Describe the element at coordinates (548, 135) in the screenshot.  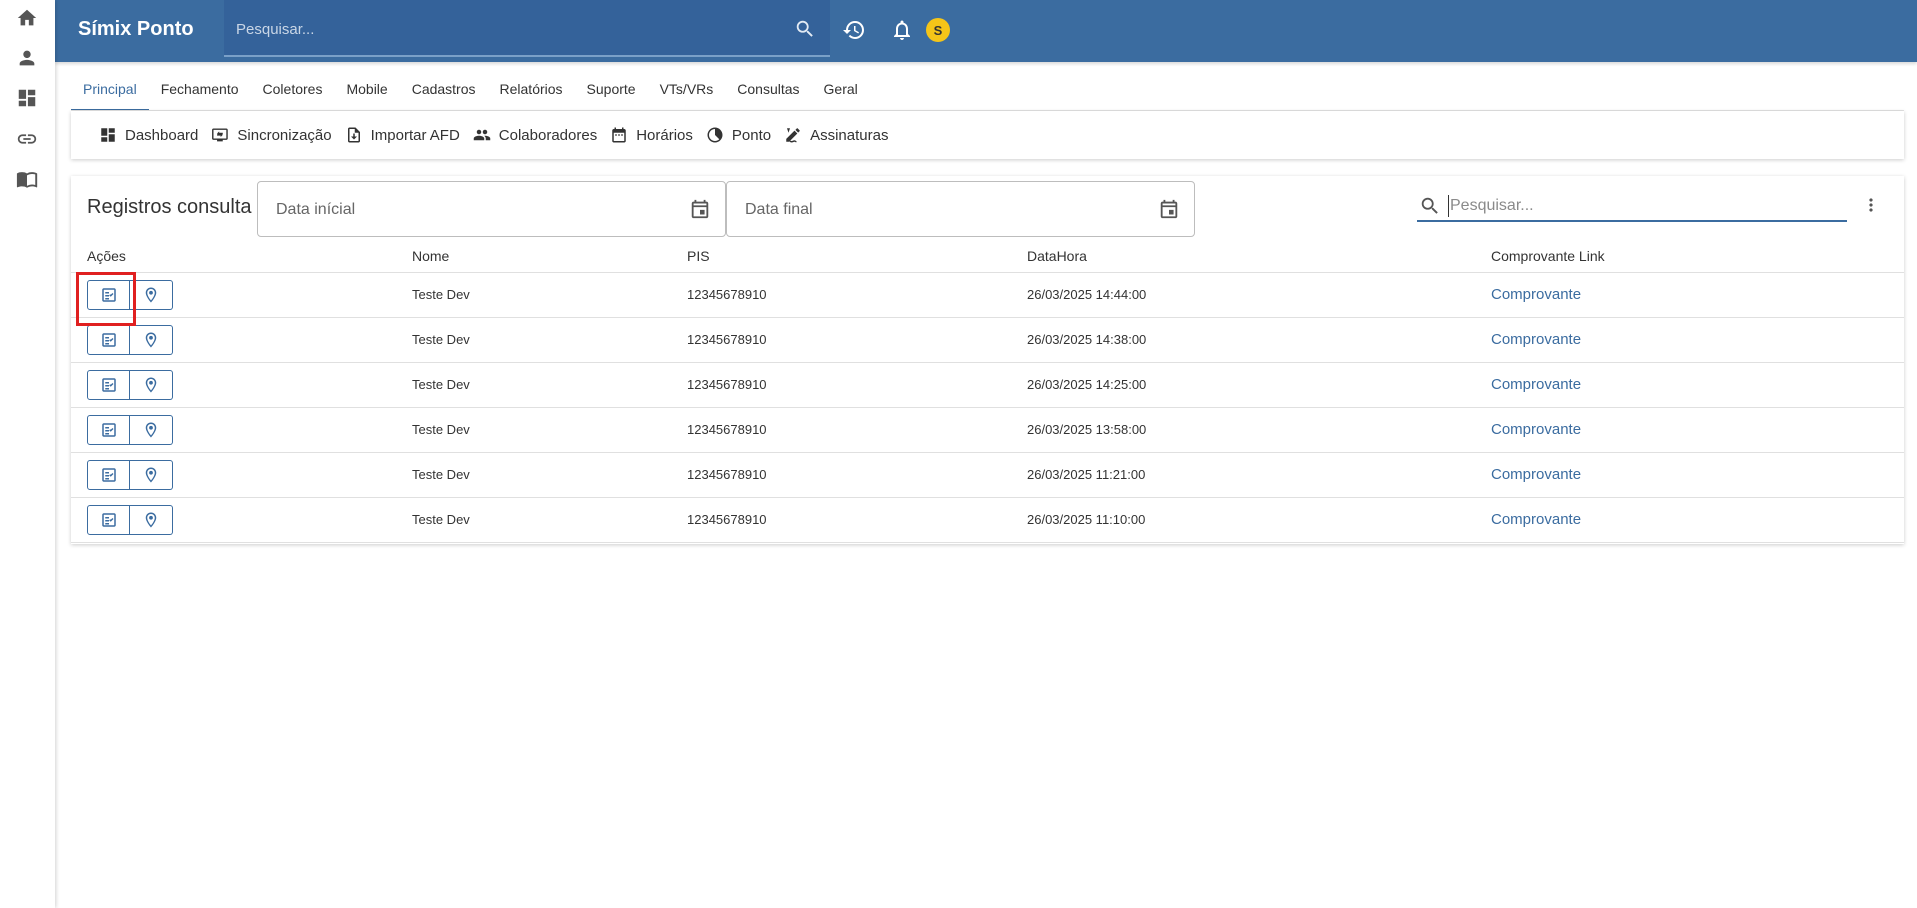
I see `toolbar-colaboradores-label: Colaboradores` at that location.